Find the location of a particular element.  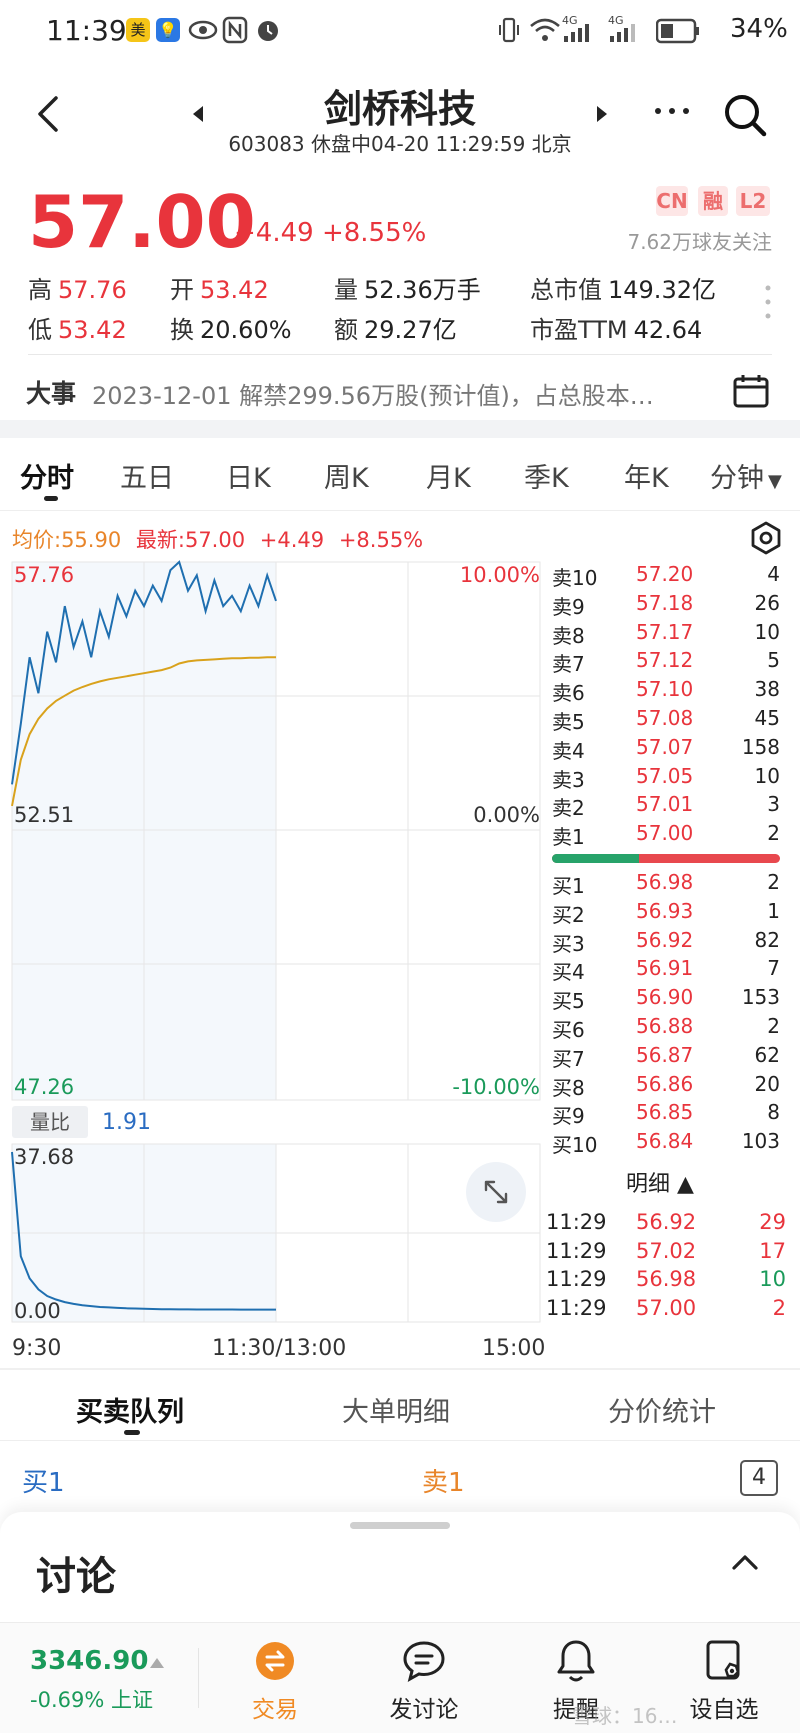

tag-cn: CN is located at coordinates (672, 201).